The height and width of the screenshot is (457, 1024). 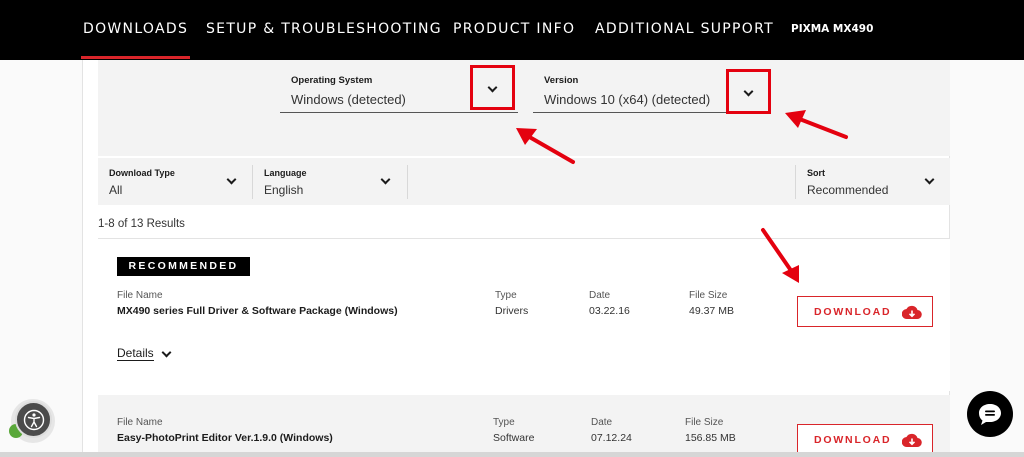 I want to click on chat-button, so click(x=990, y=414).